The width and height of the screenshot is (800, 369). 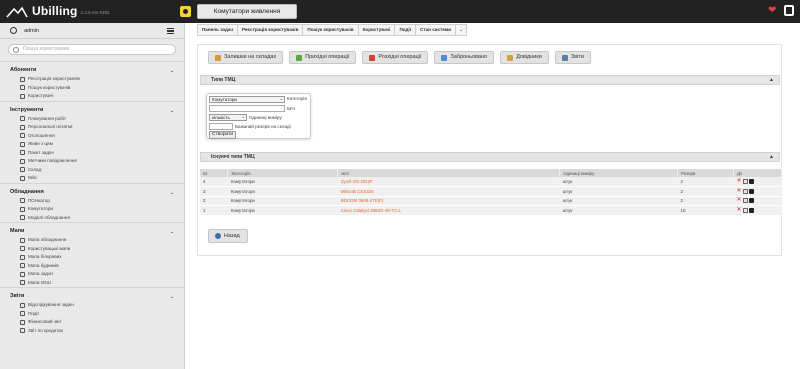 I want to click on sidebar-item: Комутатори, so click(x=92, y=209).